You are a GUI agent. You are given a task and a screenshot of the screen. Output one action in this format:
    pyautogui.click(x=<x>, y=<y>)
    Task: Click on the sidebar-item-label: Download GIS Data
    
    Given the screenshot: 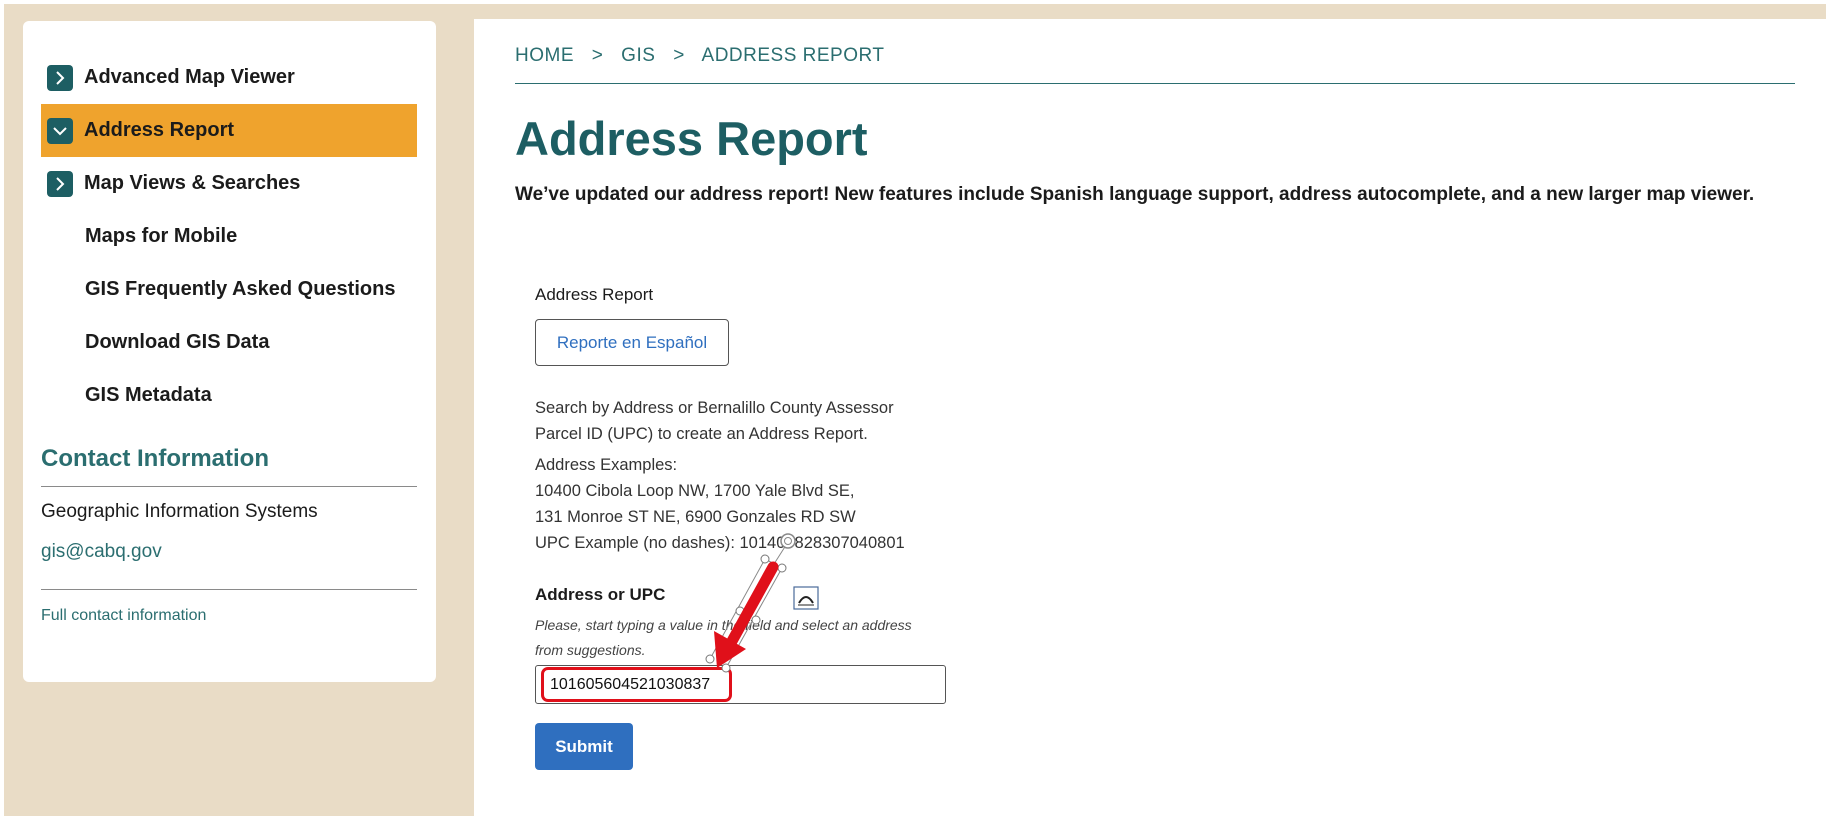 What is the action you would take?
    pyautogui.click(x=177, y=342)
    